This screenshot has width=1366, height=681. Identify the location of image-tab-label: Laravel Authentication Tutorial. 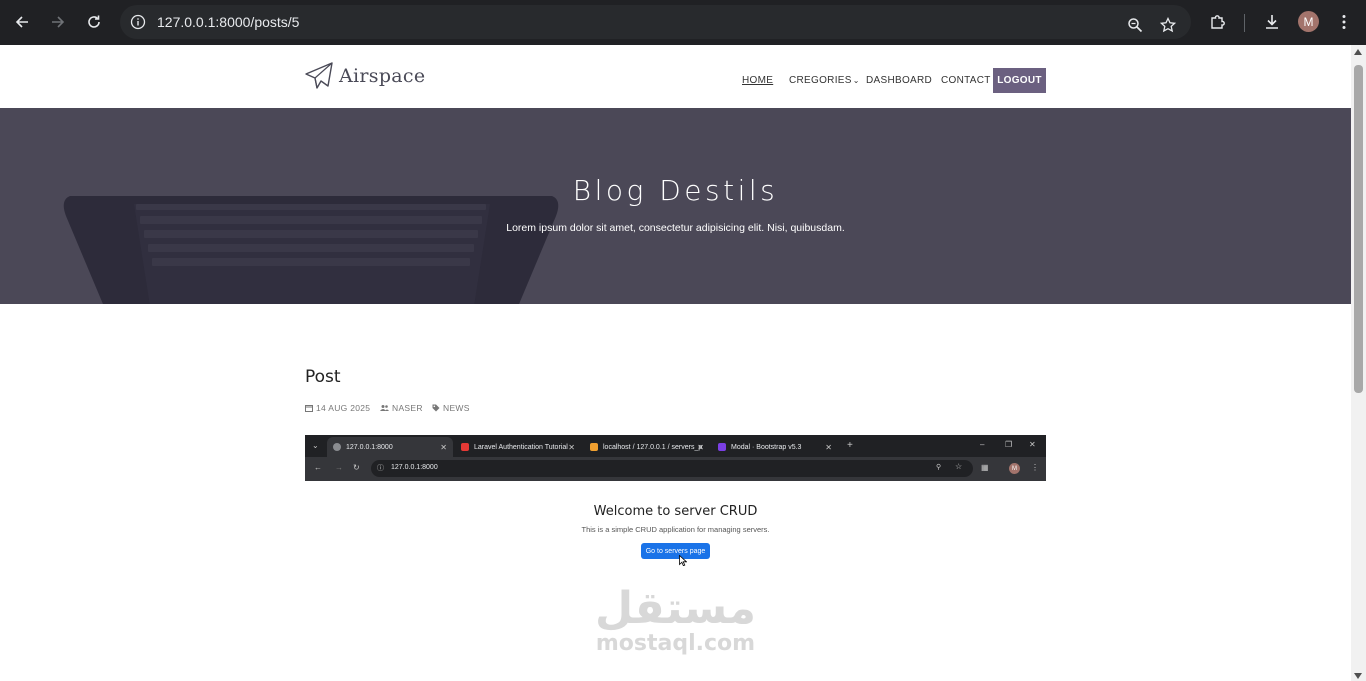
(521, 447).